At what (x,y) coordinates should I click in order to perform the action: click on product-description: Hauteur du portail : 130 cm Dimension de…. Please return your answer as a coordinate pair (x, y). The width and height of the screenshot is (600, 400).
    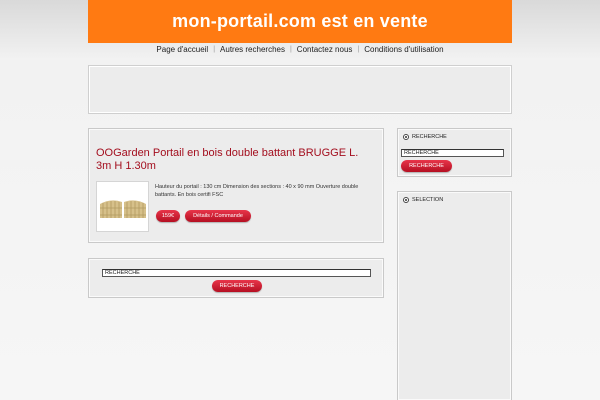
    Looking at the image, I should click on (257, 191).